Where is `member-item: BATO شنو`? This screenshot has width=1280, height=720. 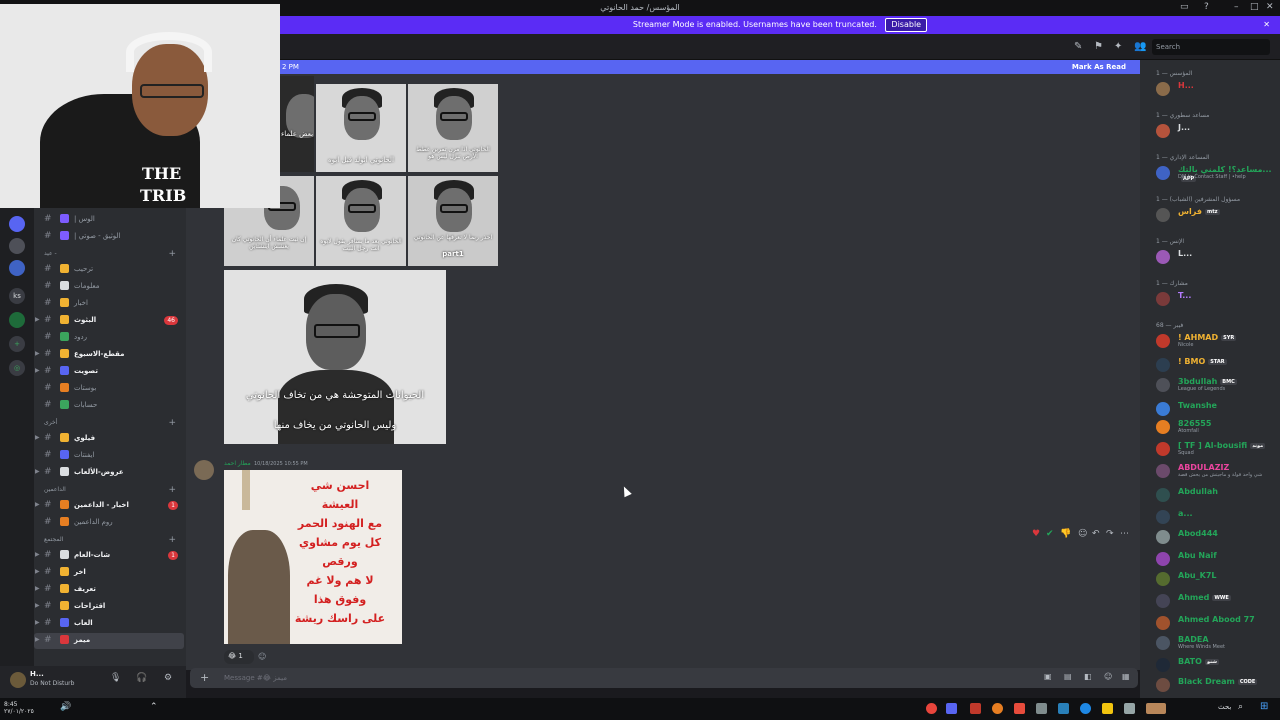
member-item: BATO شنو is located at coordinates (1216, 665).